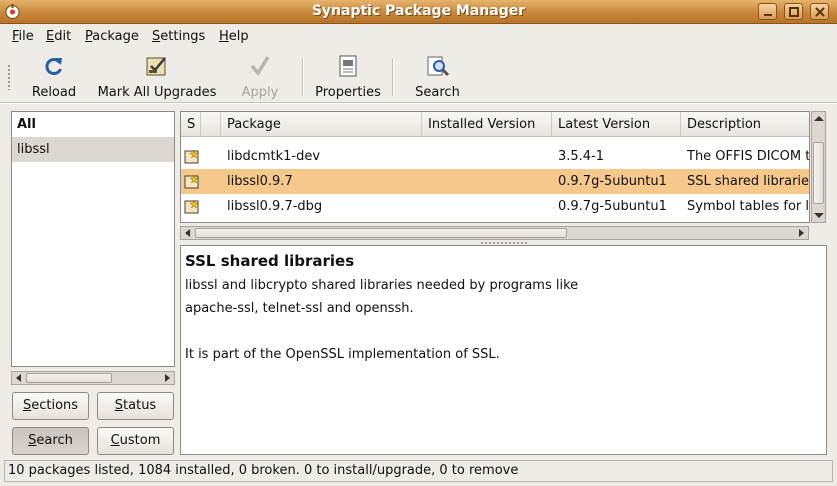 The image size is (837, 486). Describe the element at coordinates (503, 331) in the screenshot. I see `description-line` at that location.